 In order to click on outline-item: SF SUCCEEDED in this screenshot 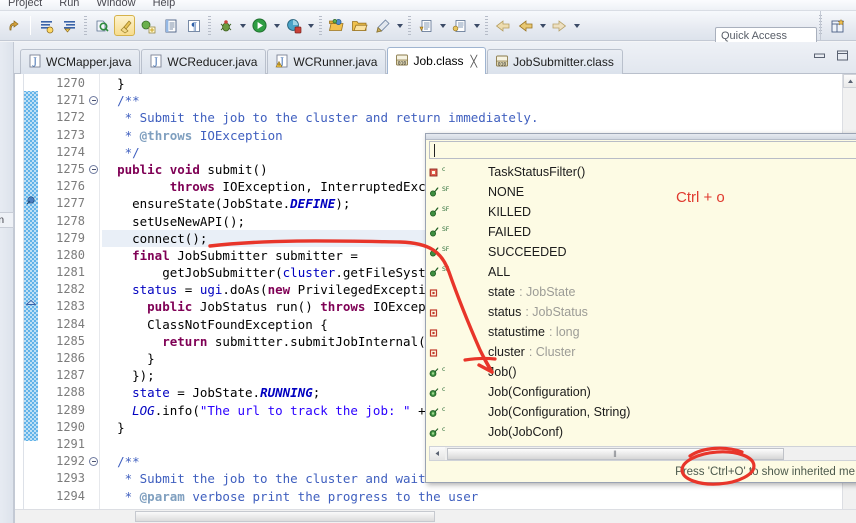, I will do `click(642, 252)`.